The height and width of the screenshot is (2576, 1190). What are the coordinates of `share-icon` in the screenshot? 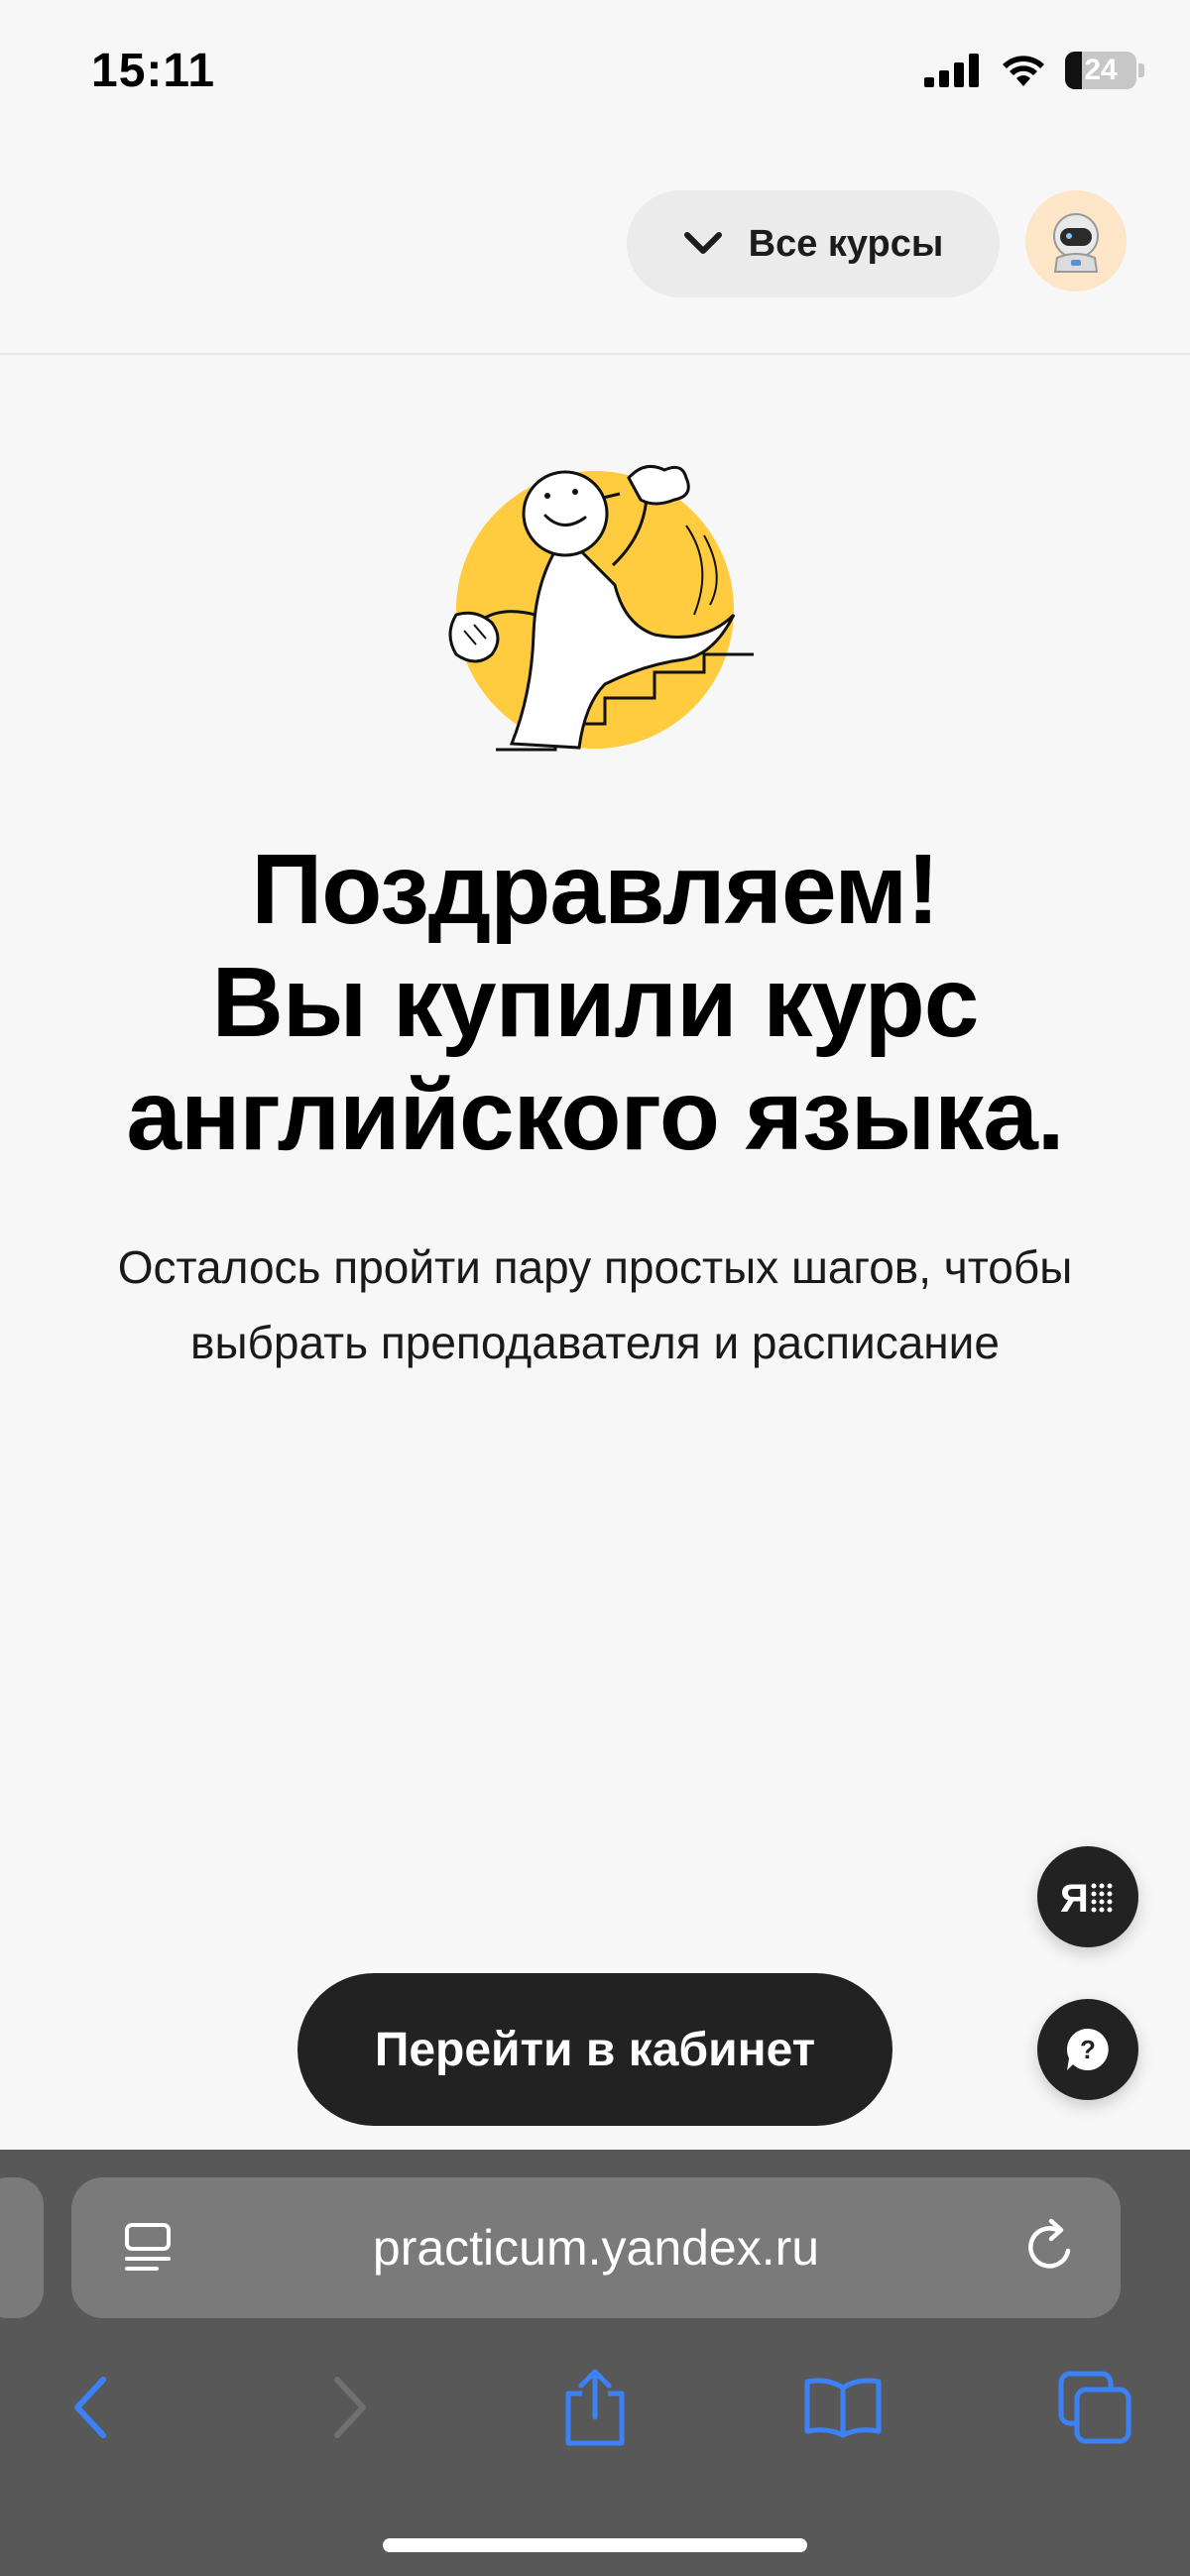 It's located at (595, 2407).